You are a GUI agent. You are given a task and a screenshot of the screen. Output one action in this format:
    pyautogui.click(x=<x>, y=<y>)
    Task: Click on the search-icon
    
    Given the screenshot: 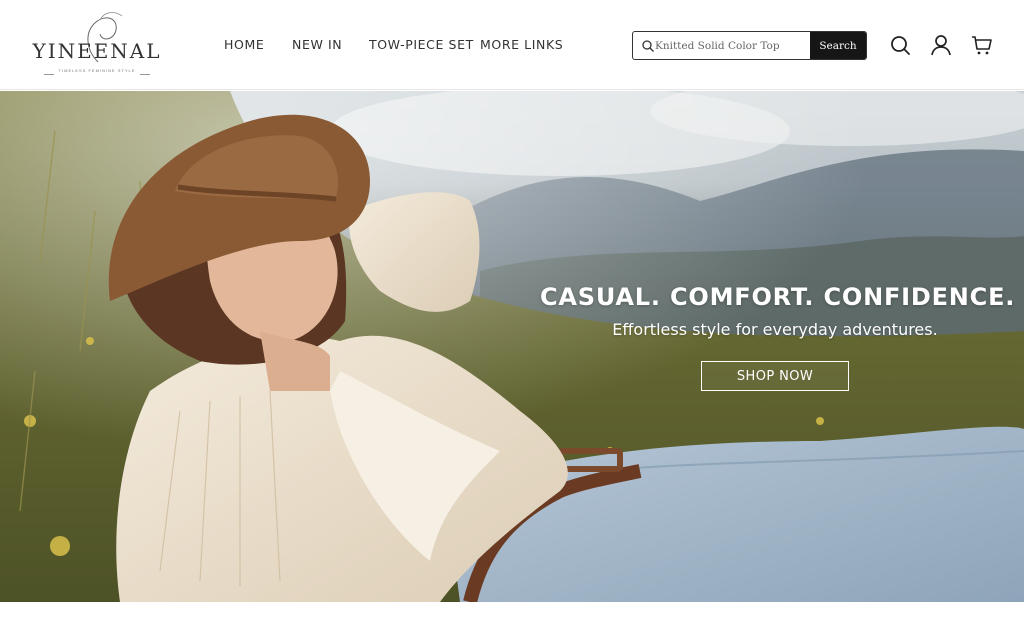 What is the action you would take?
    pyautogui.click(x=900, y=45)
    